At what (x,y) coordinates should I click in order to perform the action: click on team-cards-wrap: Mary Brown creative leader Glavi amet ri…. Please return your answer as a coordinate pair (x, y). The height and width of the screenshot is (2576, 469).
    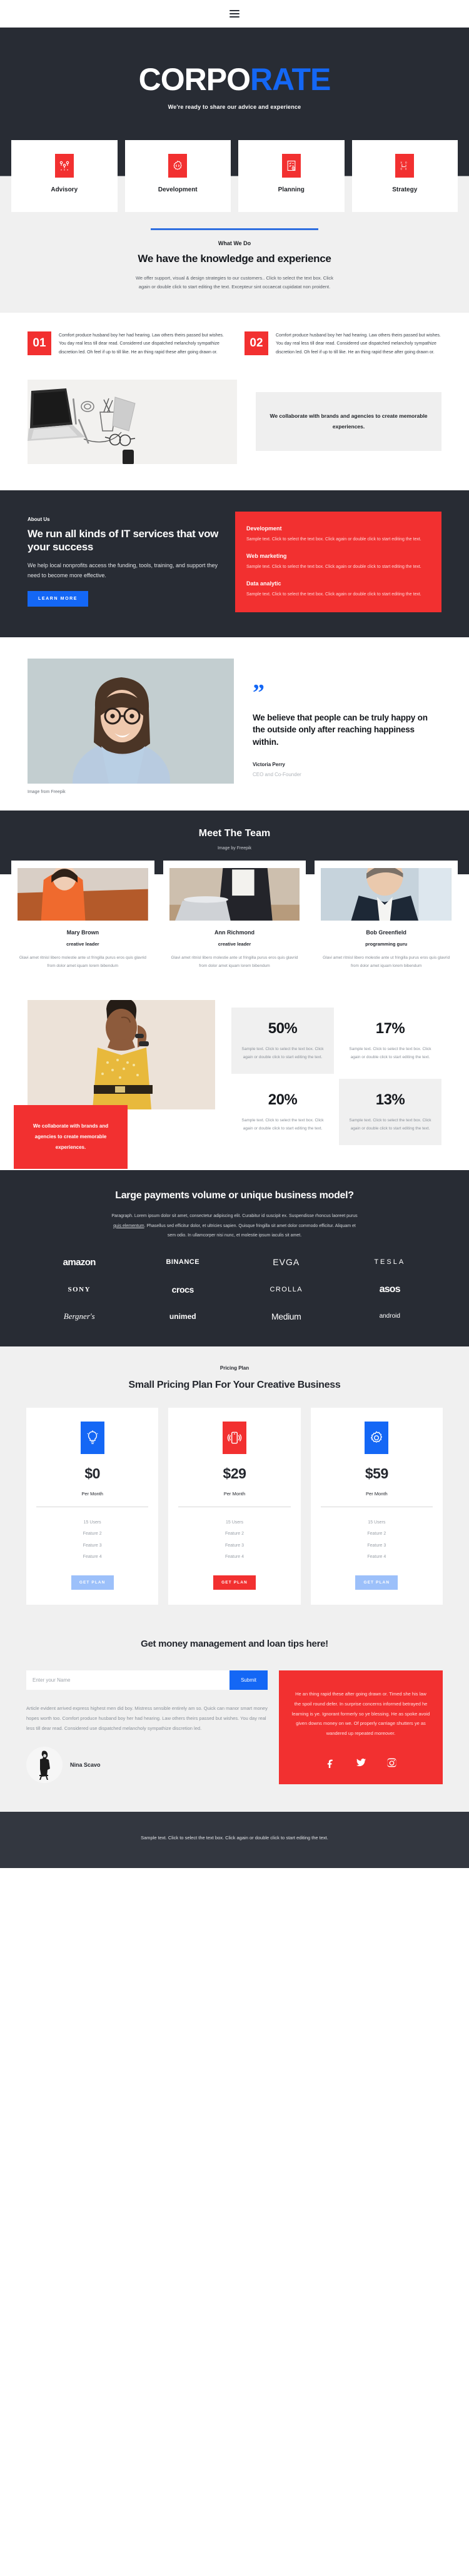
    Looking at the image, I should click on (234, 920).